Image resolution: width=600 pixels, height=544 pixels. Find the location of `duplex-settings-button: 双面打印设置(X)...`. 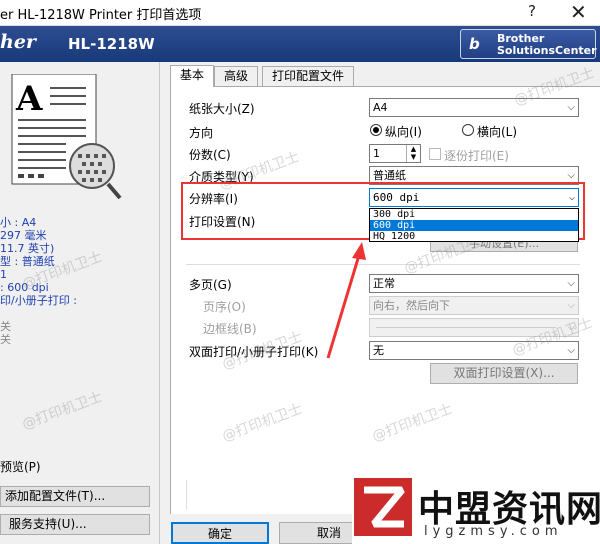

duplex-settings-button: 双面打印设置(X)... is located at coordinates (504, 373).